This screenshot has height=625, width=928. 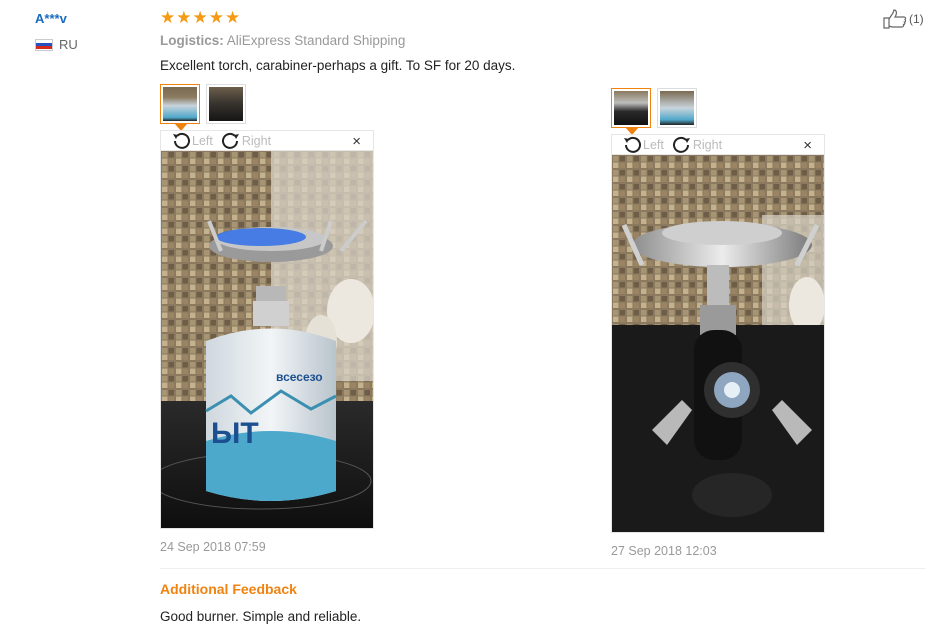 I want to click on helpful-button: (1), so click(x=903, y=19).